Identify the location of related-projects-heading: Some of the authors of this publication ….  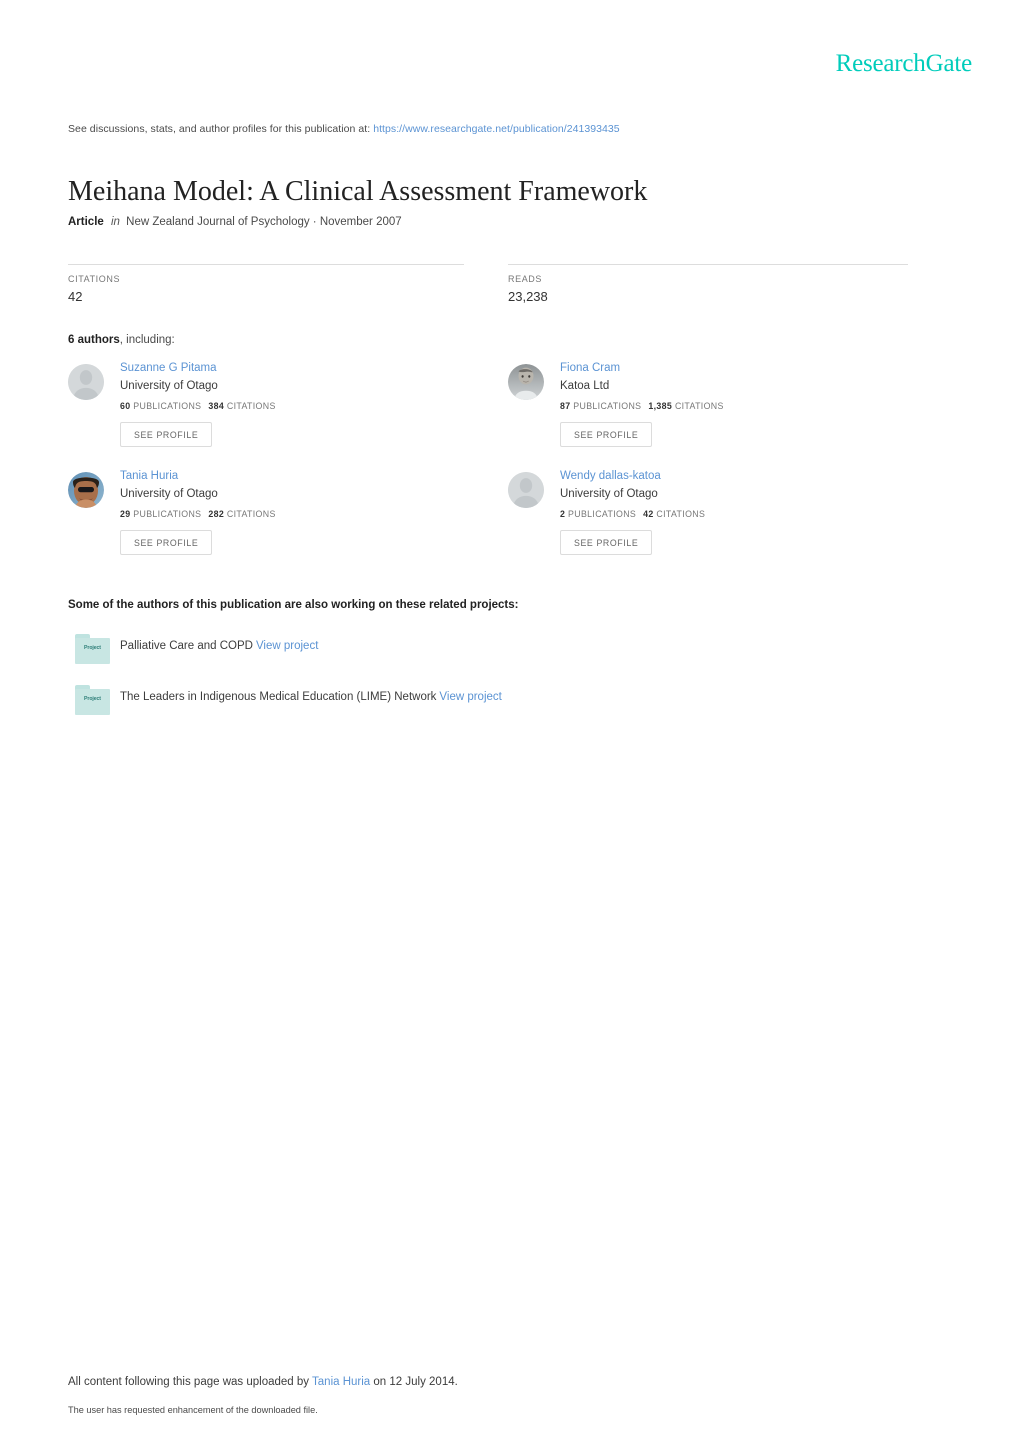
(293, 605).